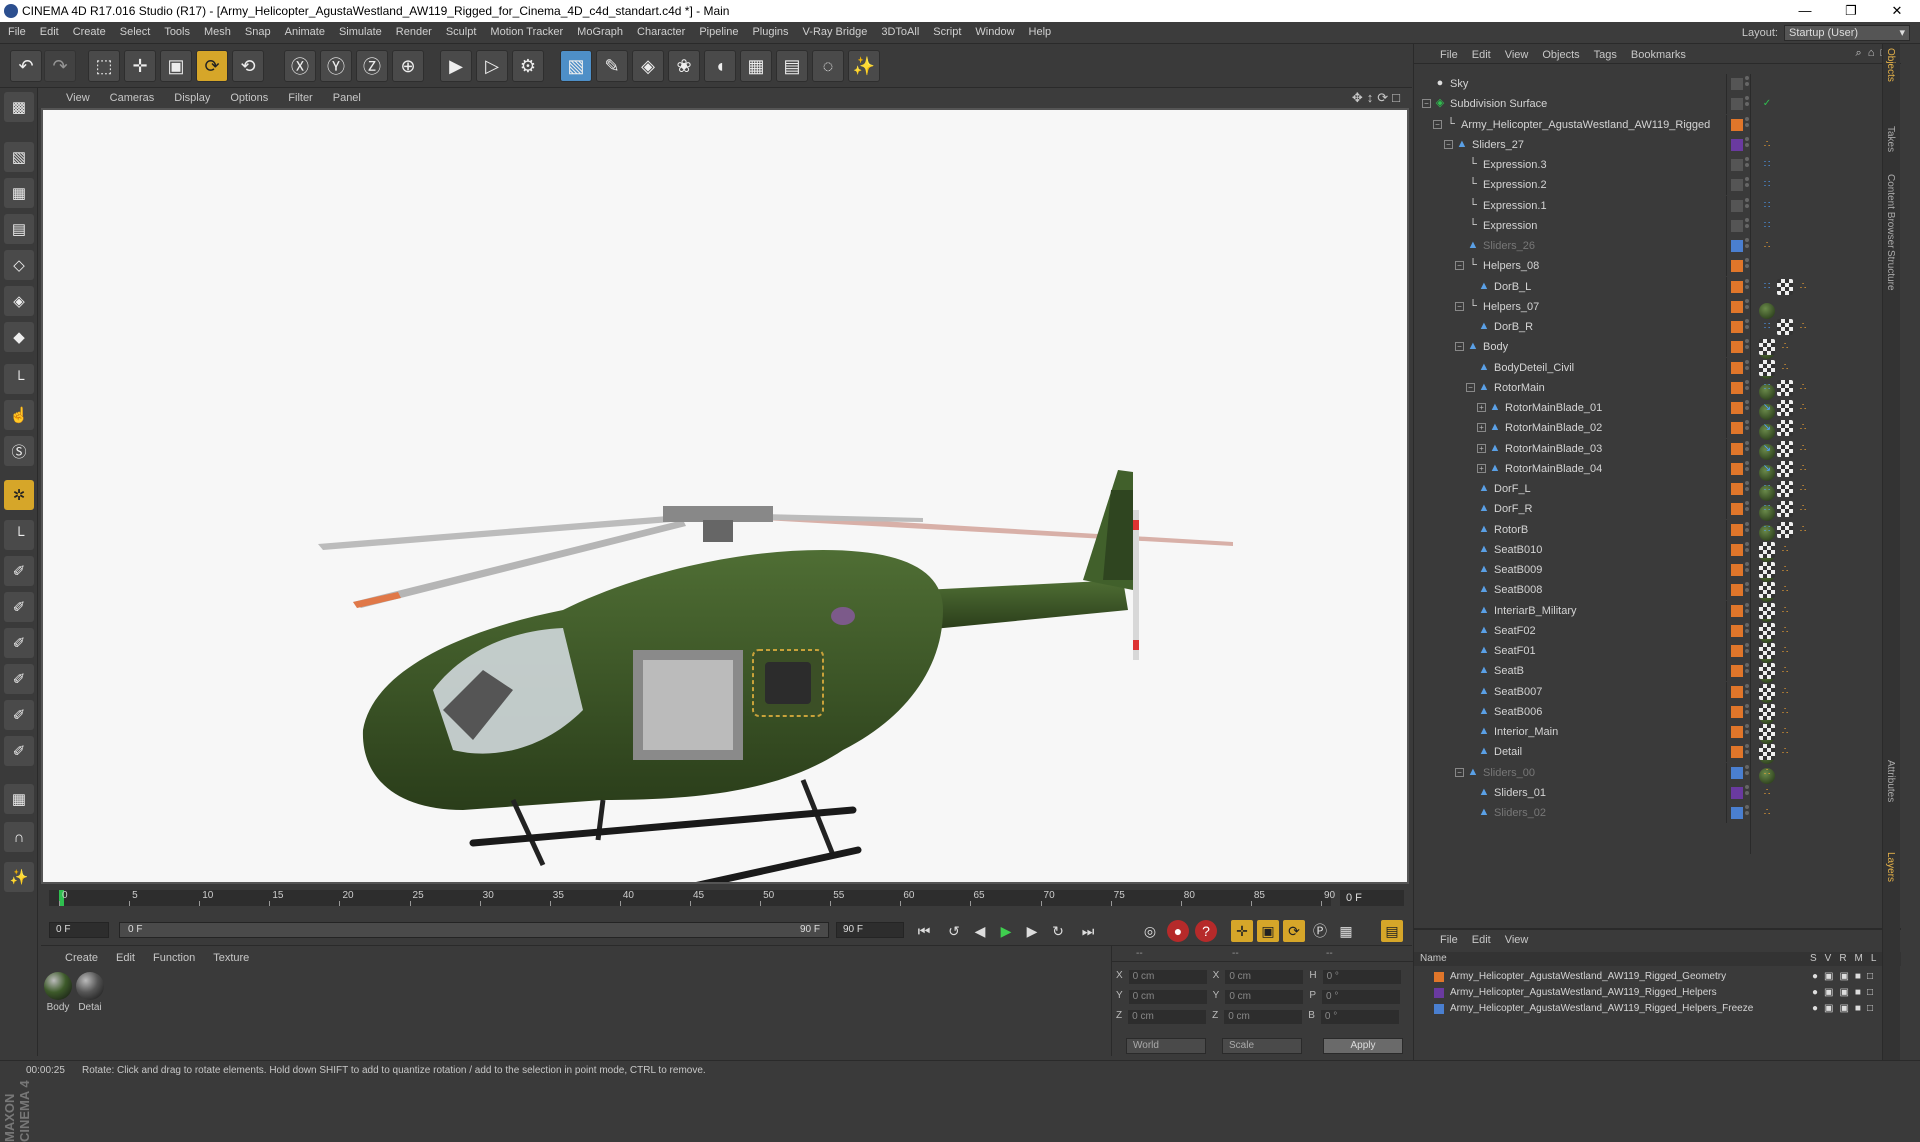 The image size is (1920, 1142). I want to click on menu-item-edit: Edit, so click(49, 32).